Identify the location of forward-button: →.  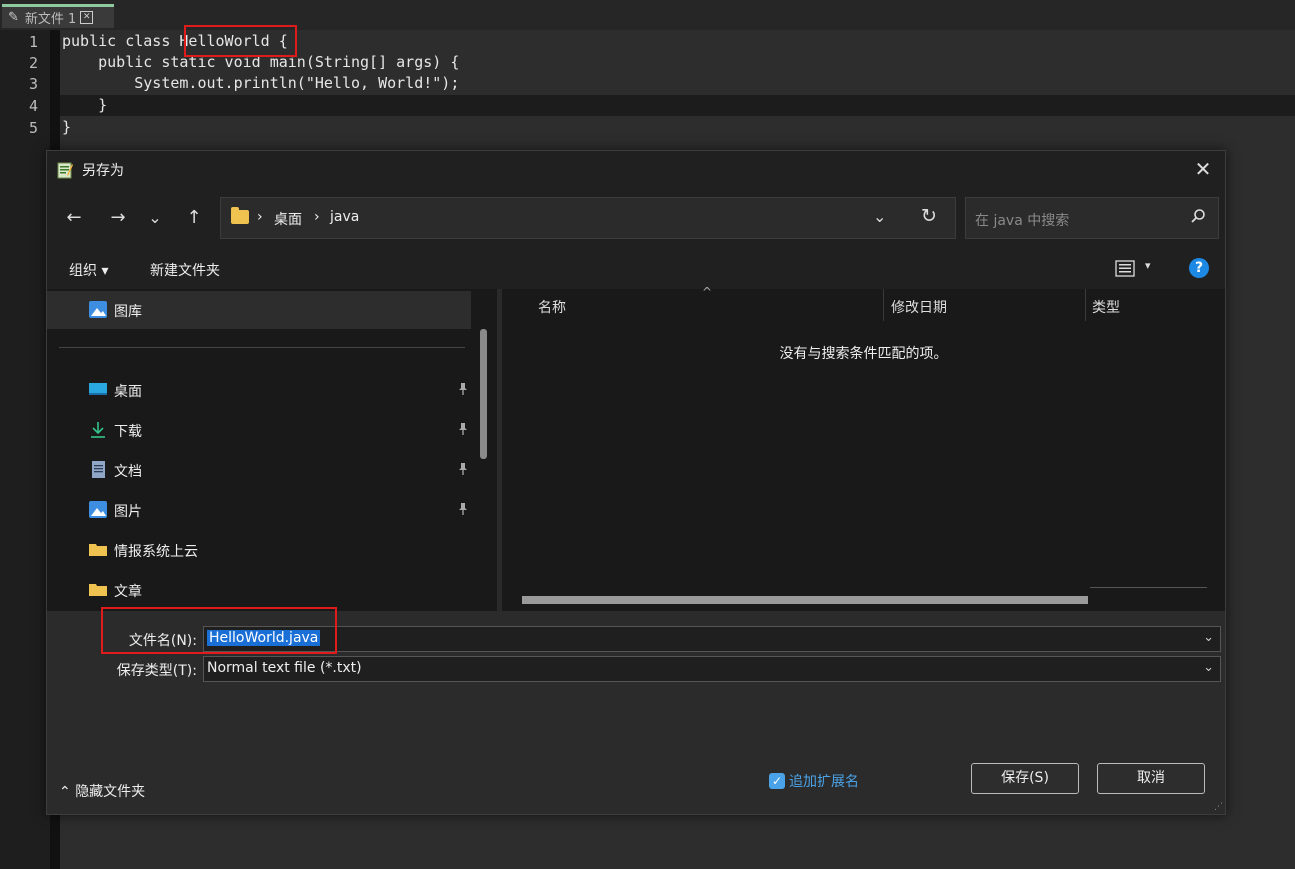
(118, 218).